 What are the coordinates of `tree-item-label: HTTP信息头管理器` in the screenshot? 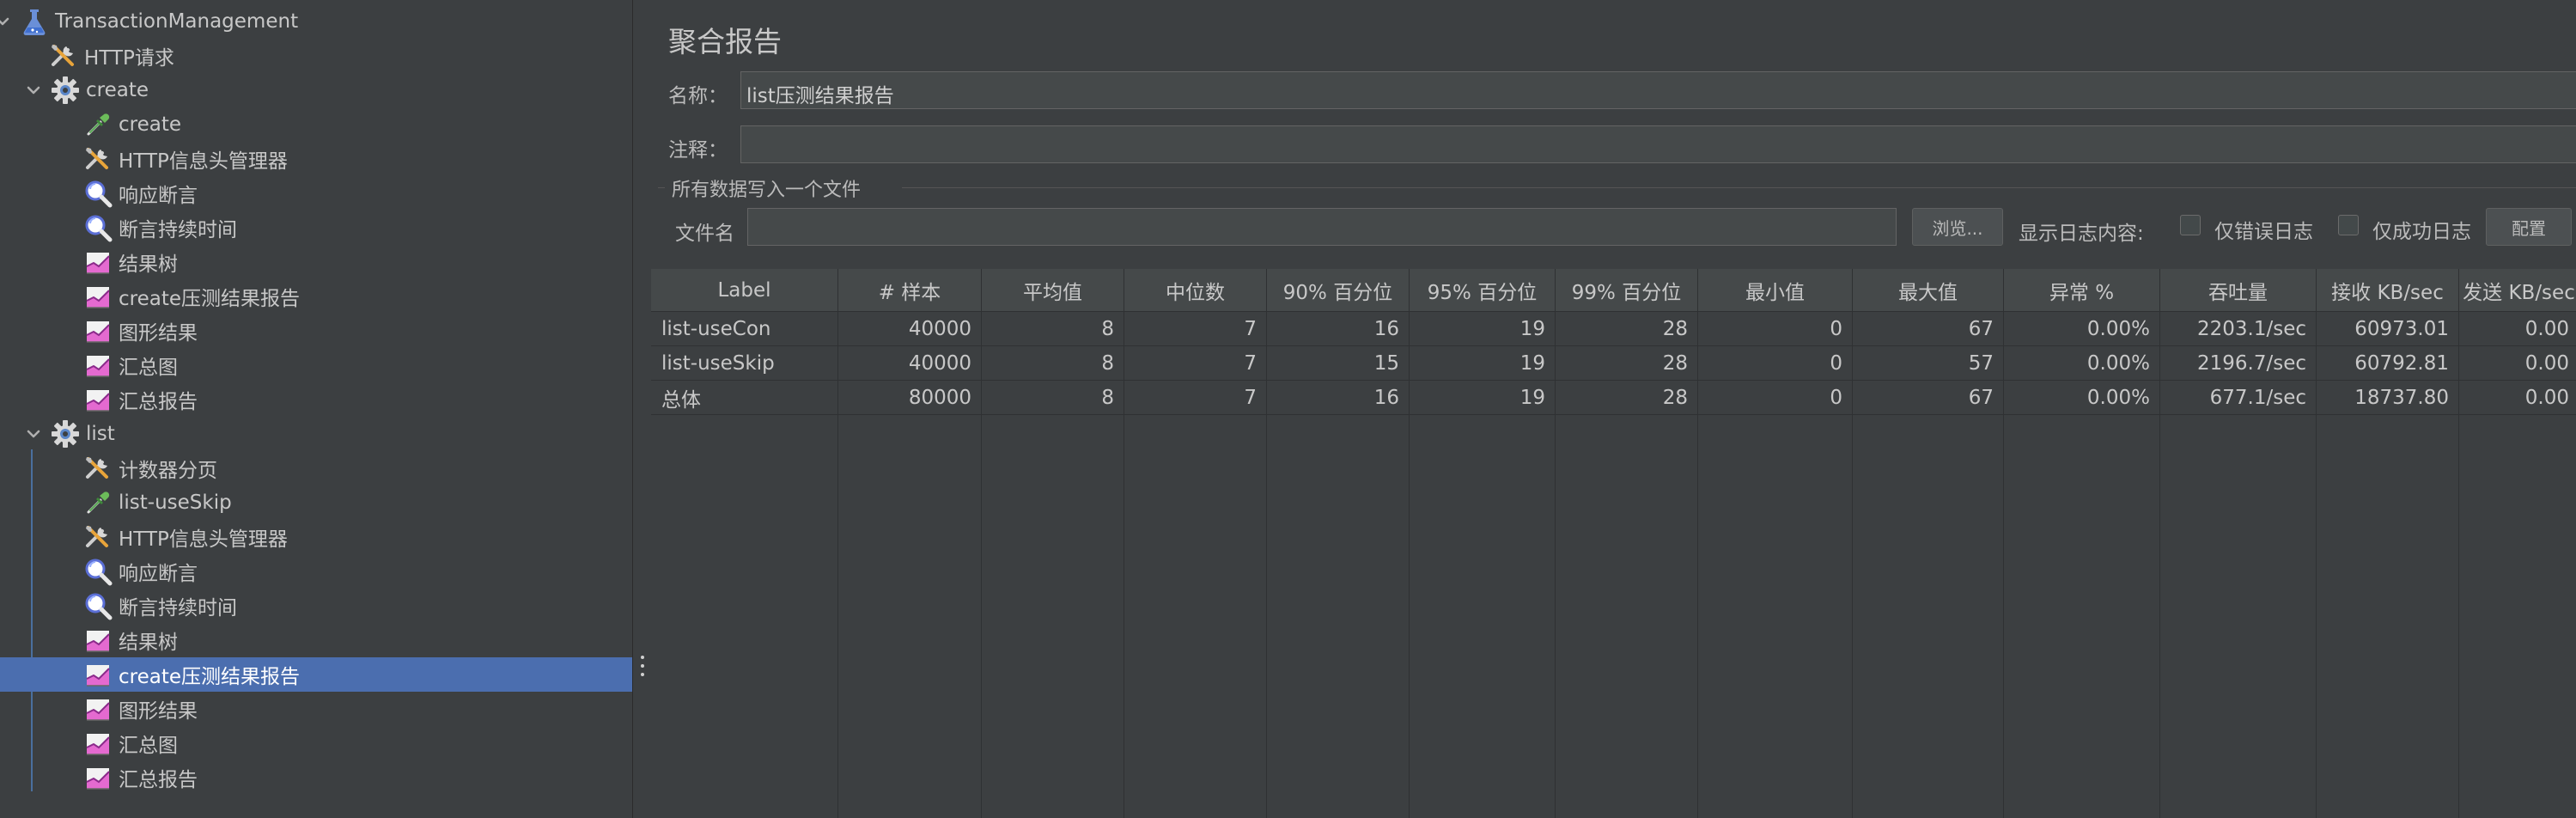 It's located at (203, 161).